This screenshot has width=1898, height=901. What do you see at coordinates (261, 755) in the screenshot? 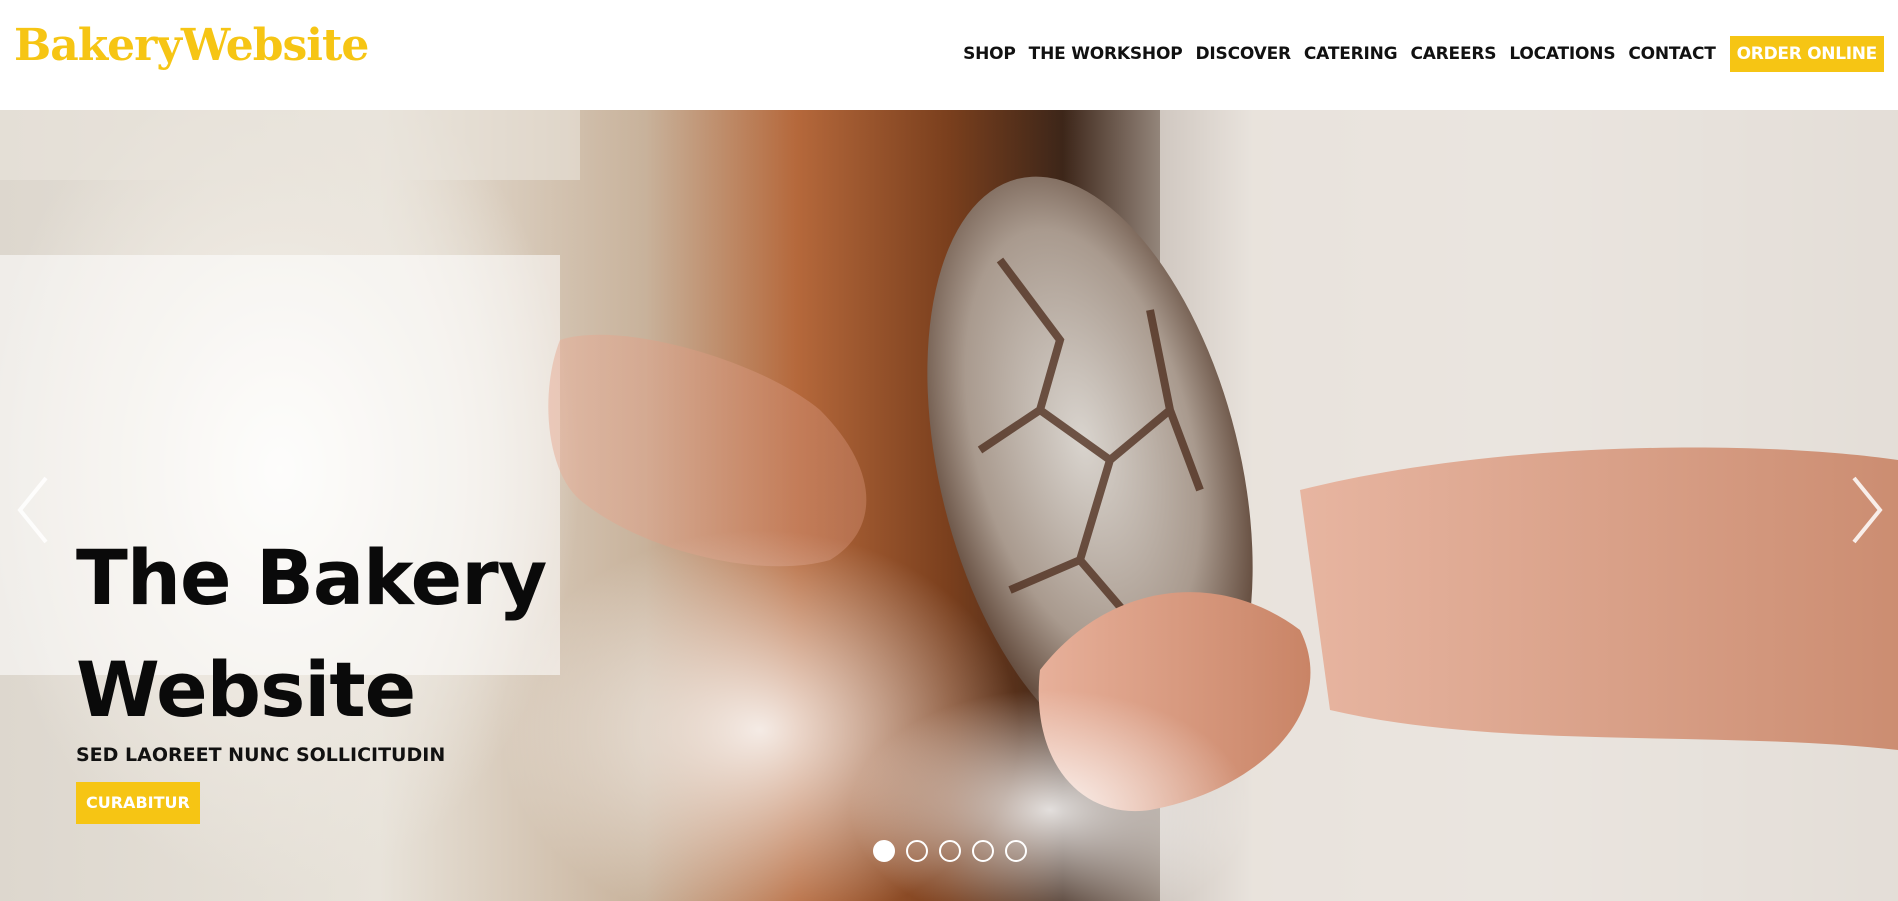
I see `hero-subtitle: SED LAOREET NUNC SOLLICITUDIN` at bounding box center [261, 755].